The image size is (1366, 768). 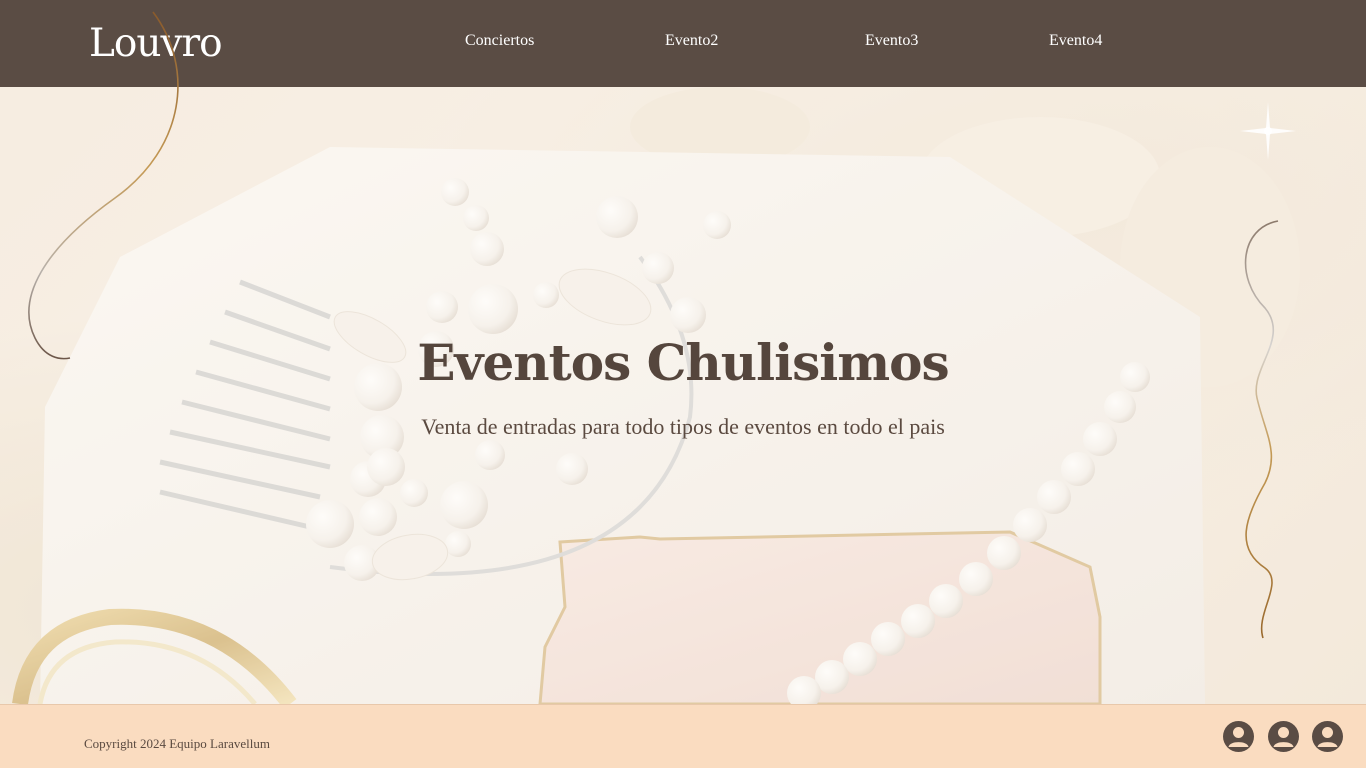 What do you see at coordinates (499, 41) in the screenshot?
I see `nav-link-conciertos: Conciertos` at bounding box center [499, 41].